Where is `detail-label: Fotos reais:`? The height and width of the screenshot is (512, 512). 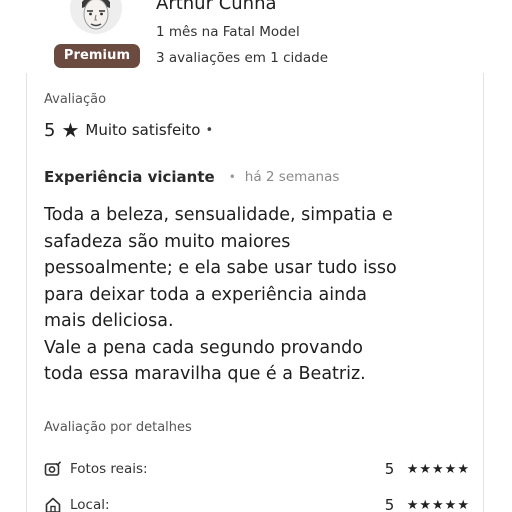
detail-label: Fotos reais: is located at coordinates (109, 469).